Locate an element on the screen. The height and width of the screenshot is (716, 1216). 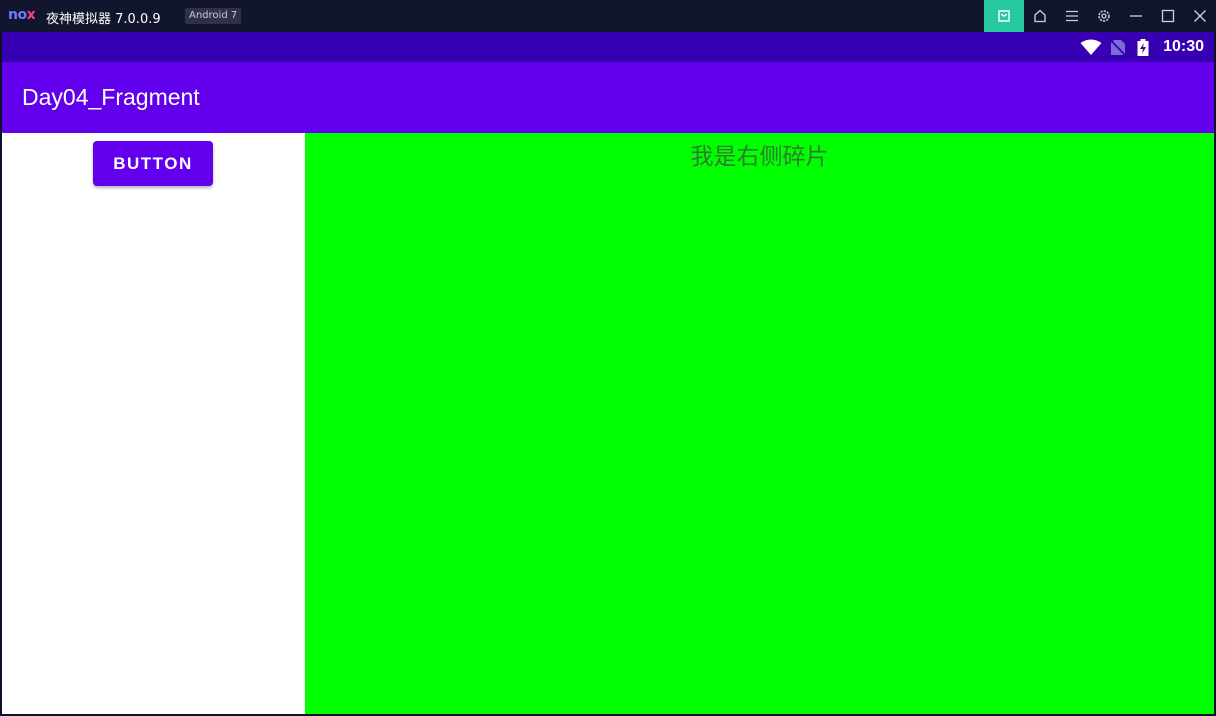
wifi-icon is located at coordinates (1091, 47).